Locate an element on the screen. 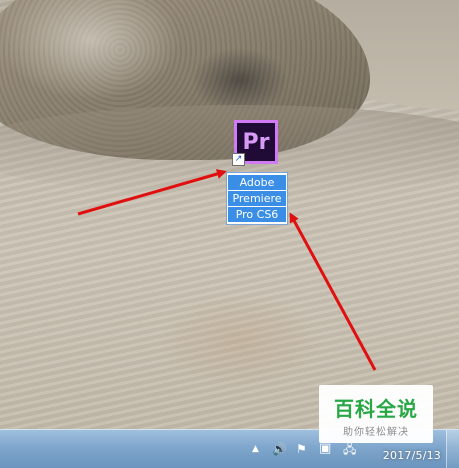 This screenshot has height=468, width=459. label-line-1: Adobe is located at coordinates (257, 182).